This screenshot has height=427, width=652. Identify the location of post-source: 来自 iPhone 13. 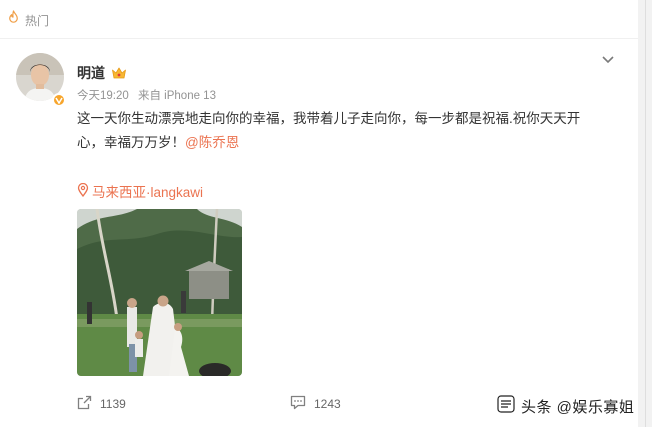
(176, 96).